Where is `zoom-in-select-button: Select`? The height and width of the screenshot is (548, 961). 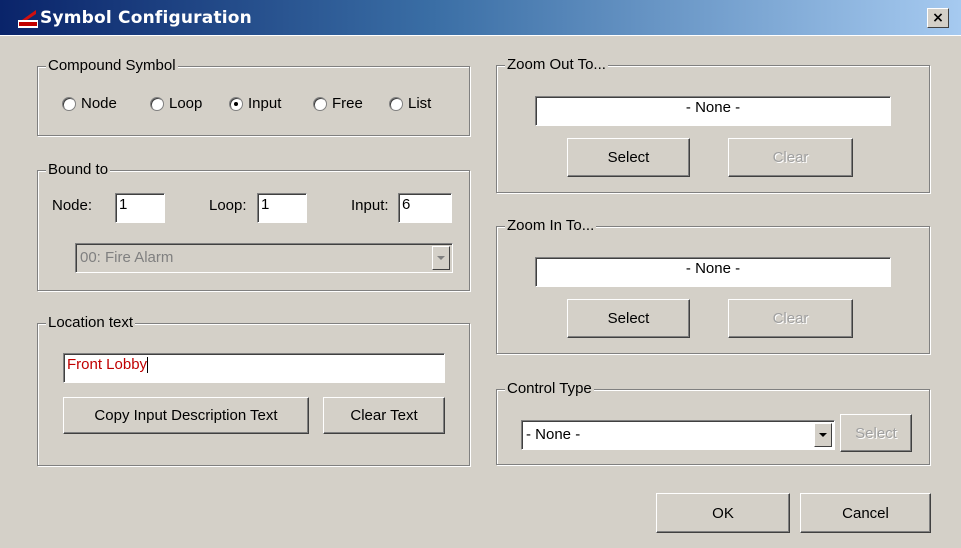
zoom-in-select-button: Select is located at coordinates (628, 318).